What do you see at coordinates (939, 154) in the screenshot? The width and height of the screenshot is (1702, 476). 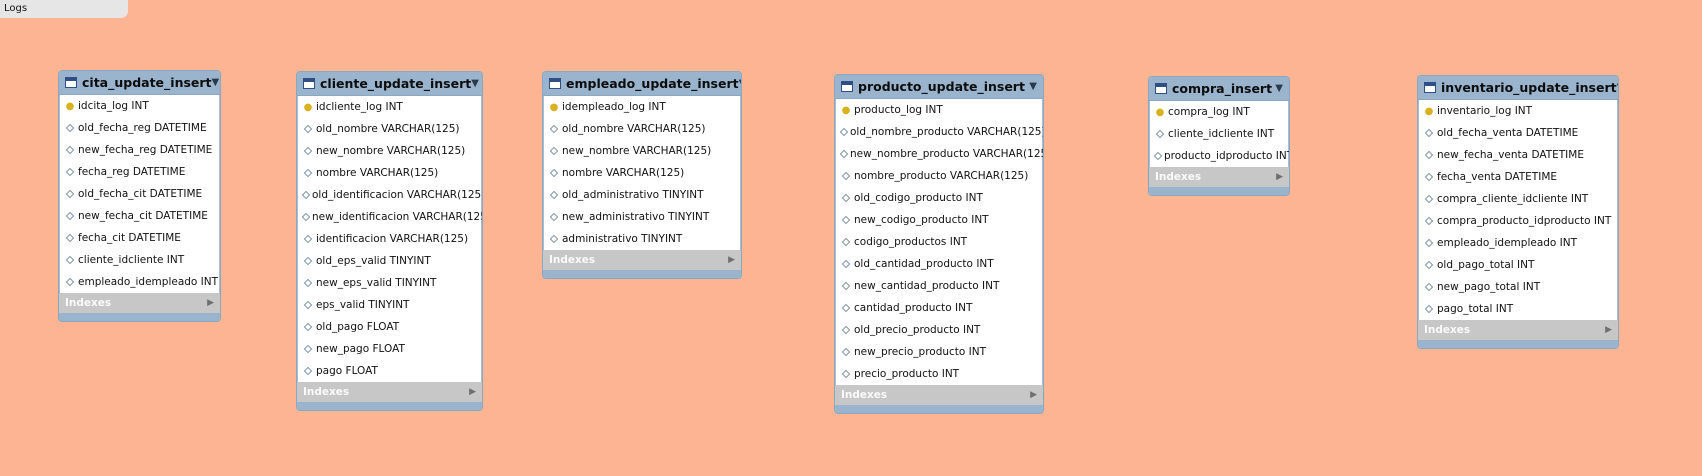 I see `column-row: new_nombre_producto VARCHAR(125)` at bounding box center [939, 154].